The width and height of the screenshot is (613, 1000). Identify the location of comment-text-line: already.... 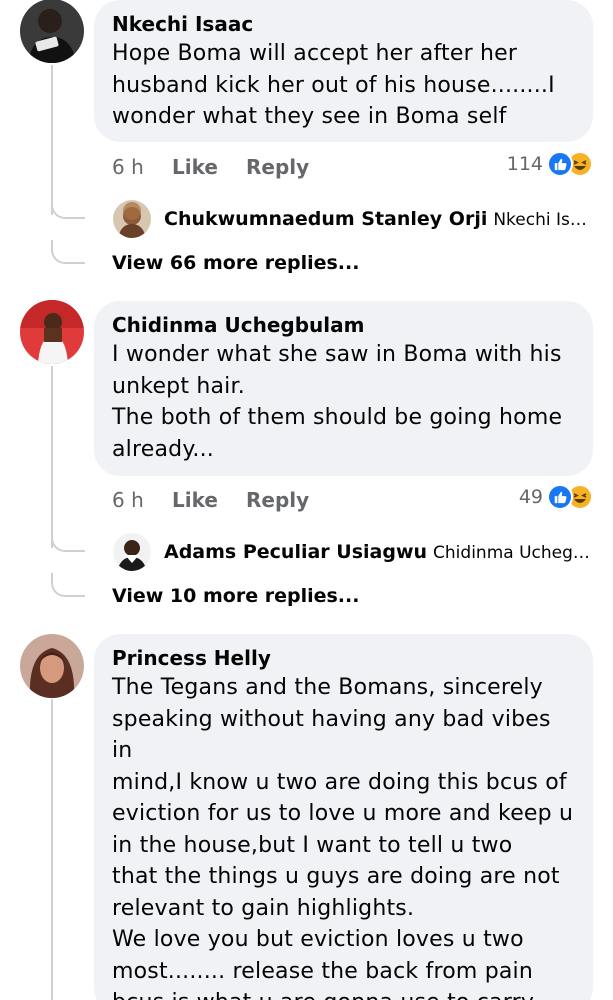
(163, 449).